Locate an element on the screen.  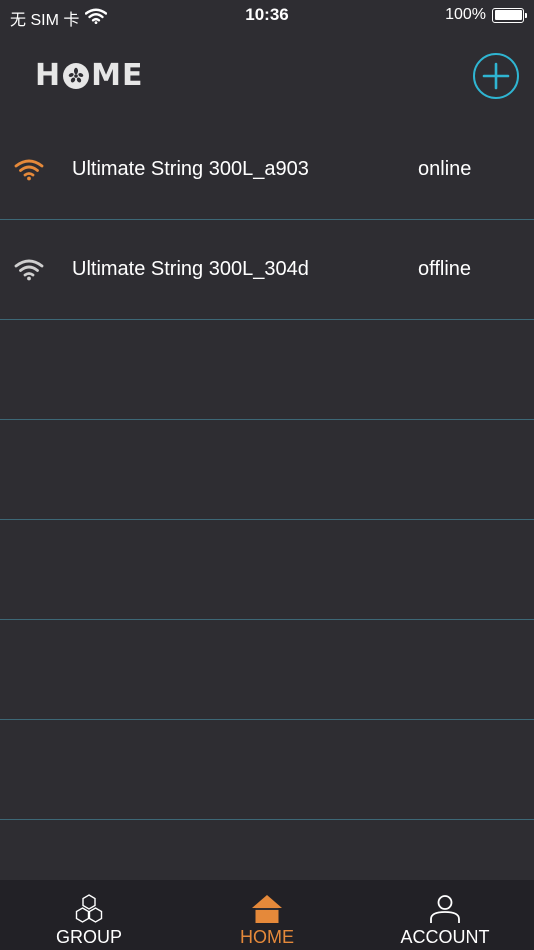
battery-fill is located at coordinates (508, 15).